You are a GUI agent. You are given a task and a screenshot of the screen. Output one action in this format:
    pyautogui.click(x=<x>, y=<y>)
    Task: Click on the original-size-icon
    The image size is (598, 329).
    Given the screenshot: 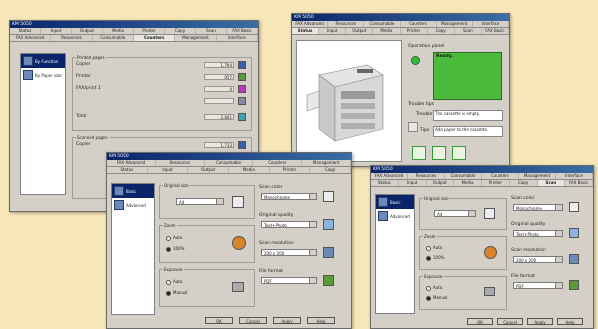 What is the action you would take?
    pyautogui.click(x=238, y=202)
    